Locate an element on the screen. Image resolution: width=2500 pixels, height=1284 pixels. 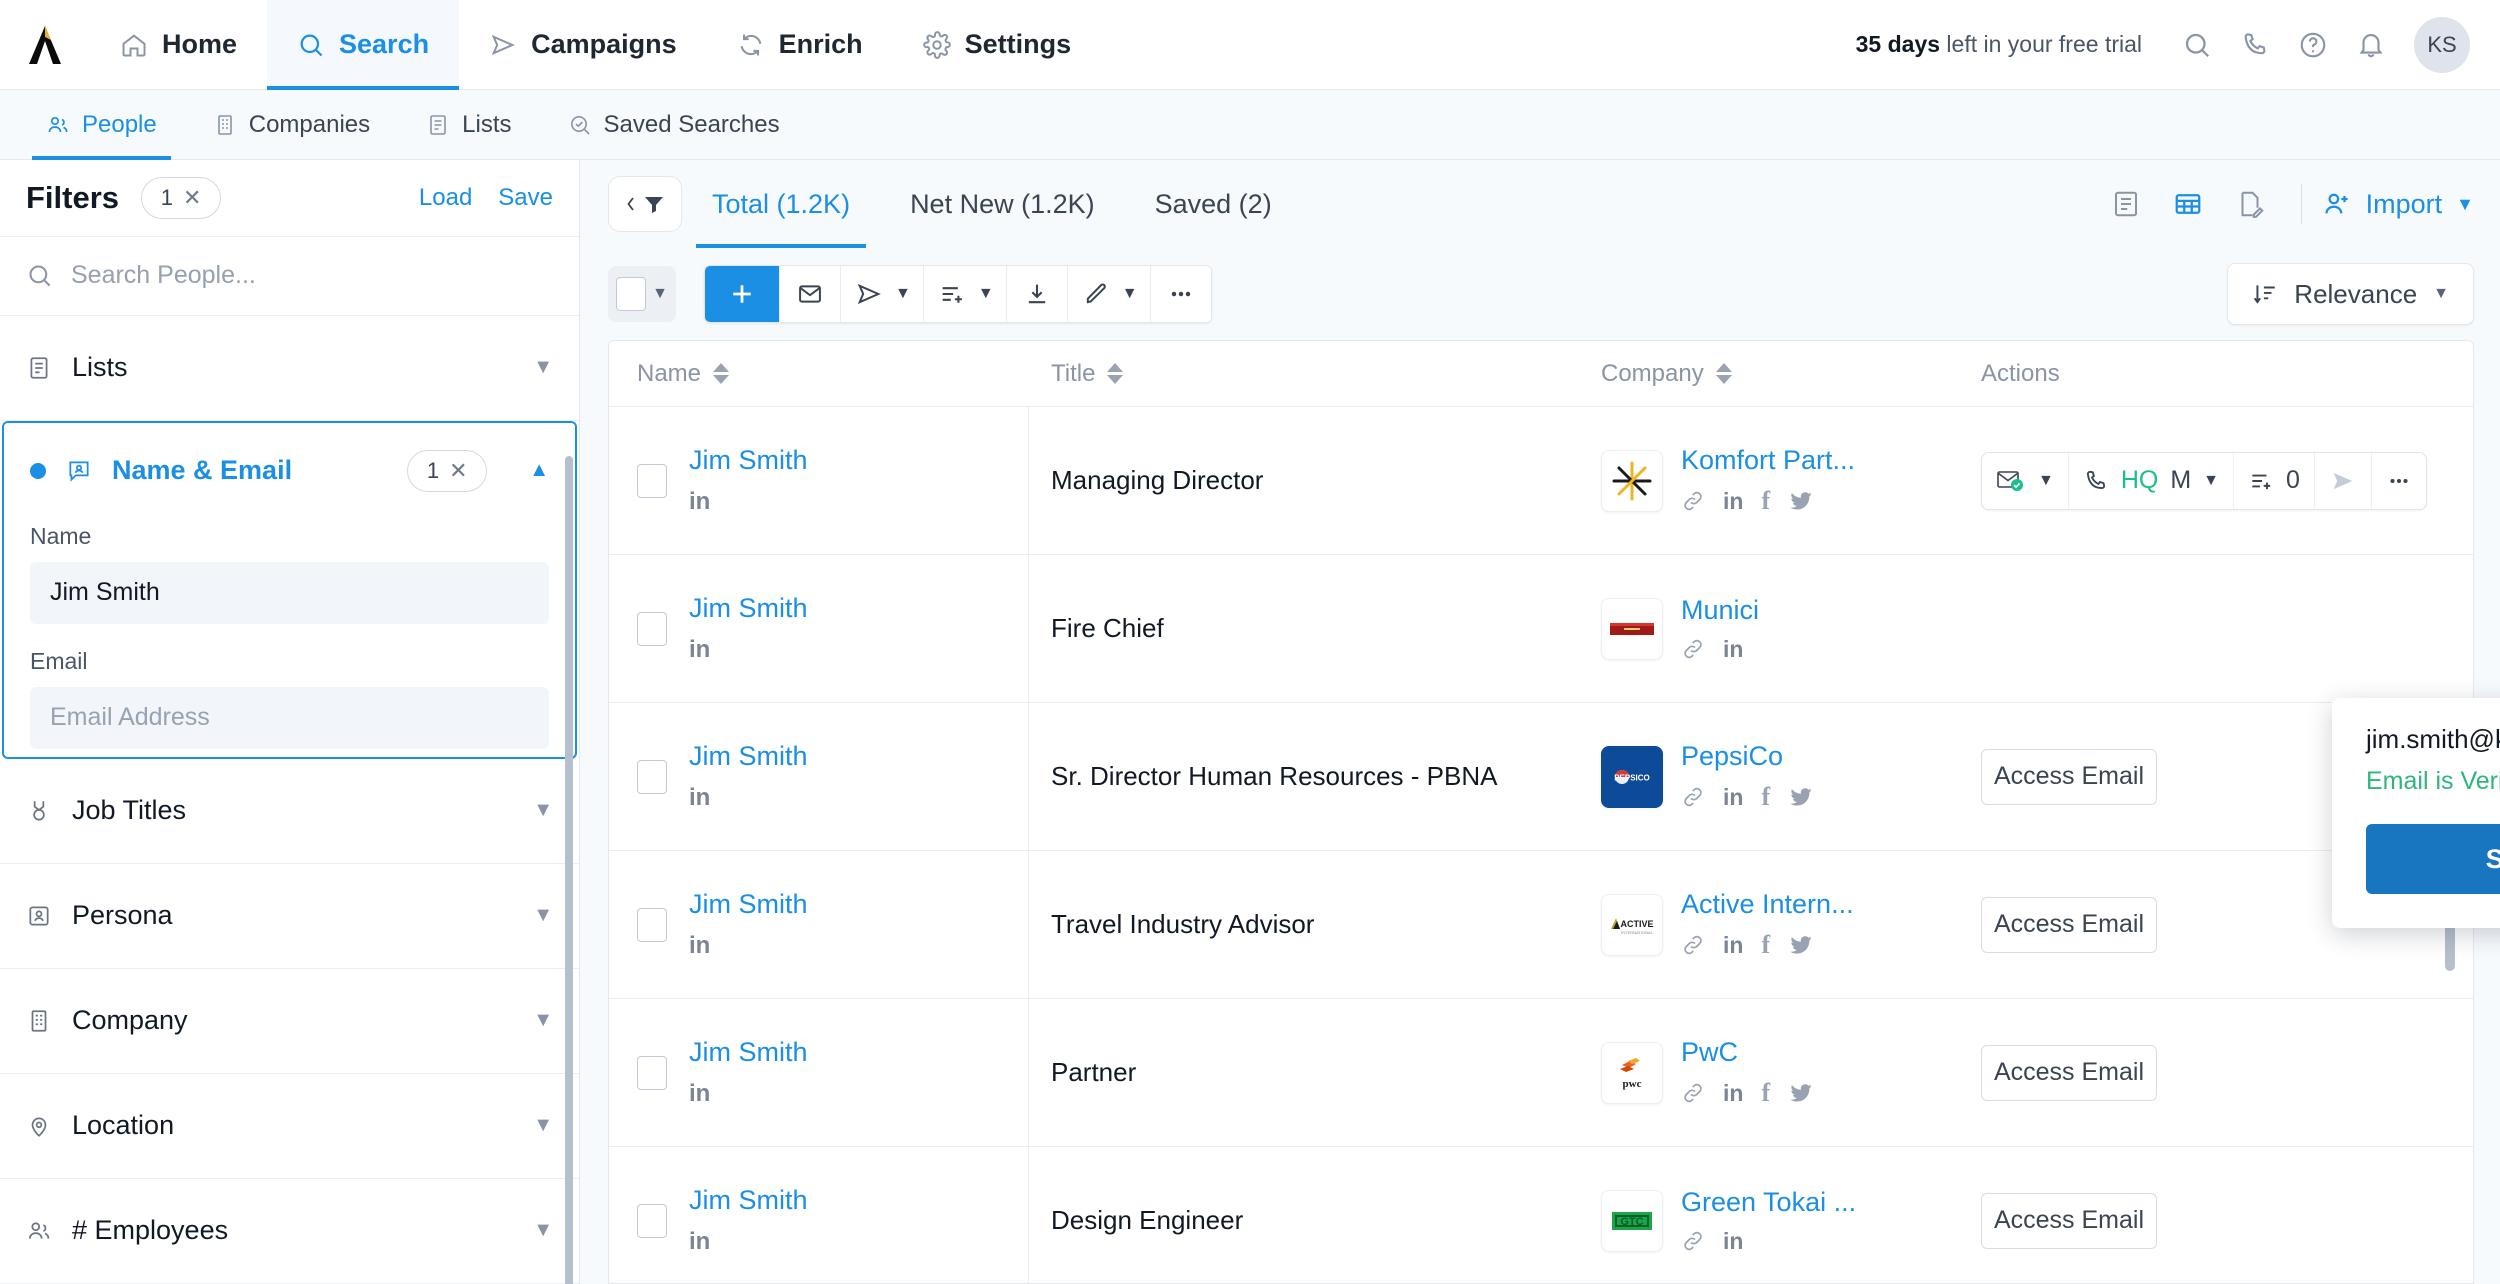
help-icon is located at coordinates (2313, 45).